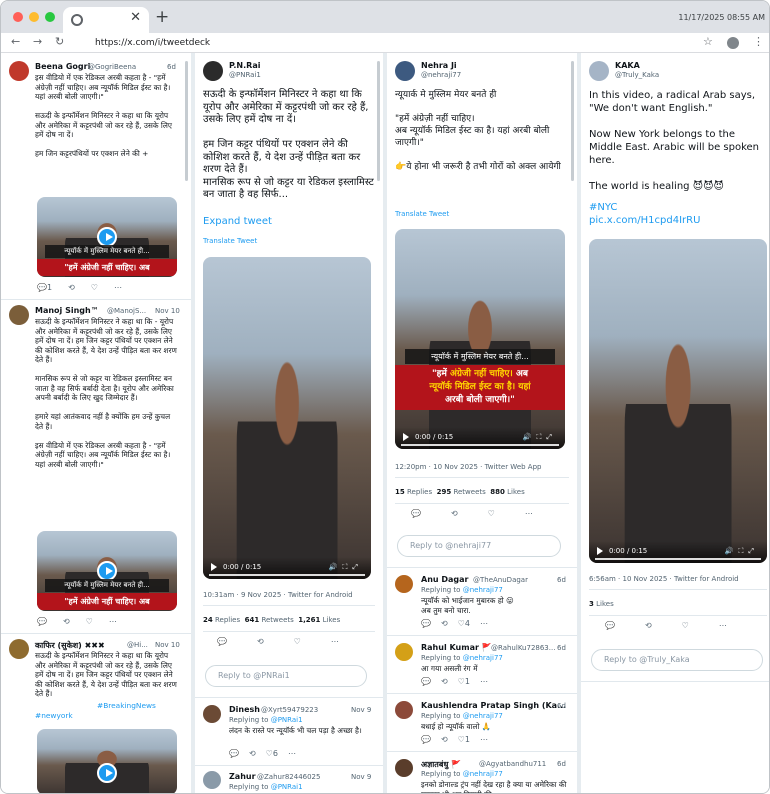  I want to click on menu-kebab-icon: ⋮, so click(758, 41).